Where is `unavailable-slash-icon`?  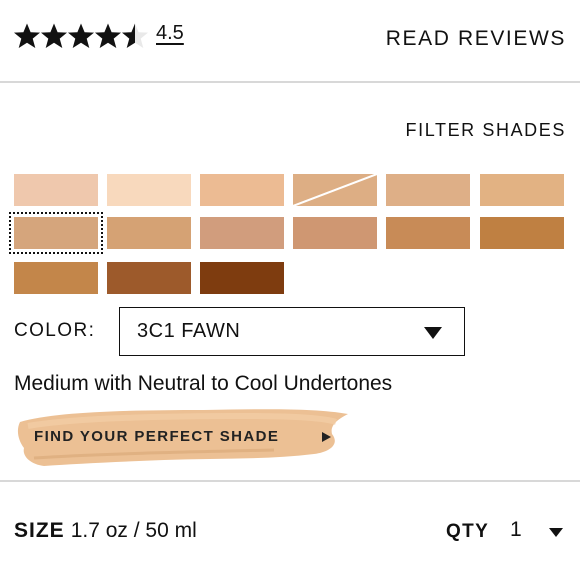 unavailable-slash-icon is located at coordinates (335, 190).